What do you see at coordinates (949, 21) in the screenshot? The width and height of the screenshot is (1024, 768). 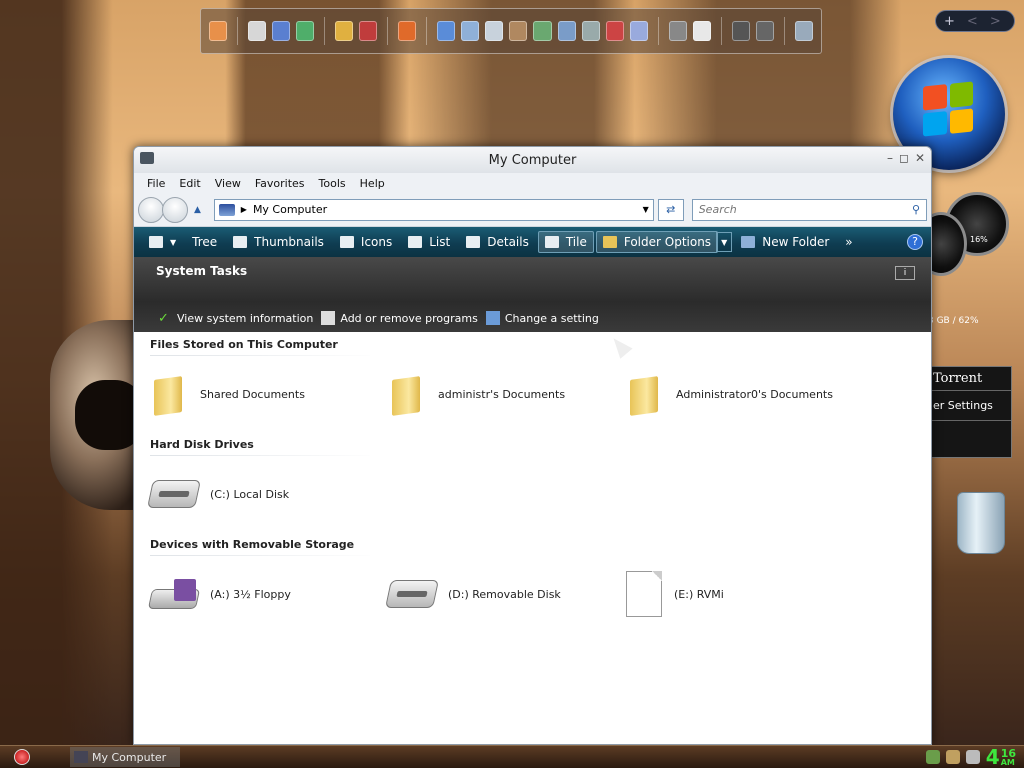 I see `sidebar-add-button: +` at bounding box center [949, 21].